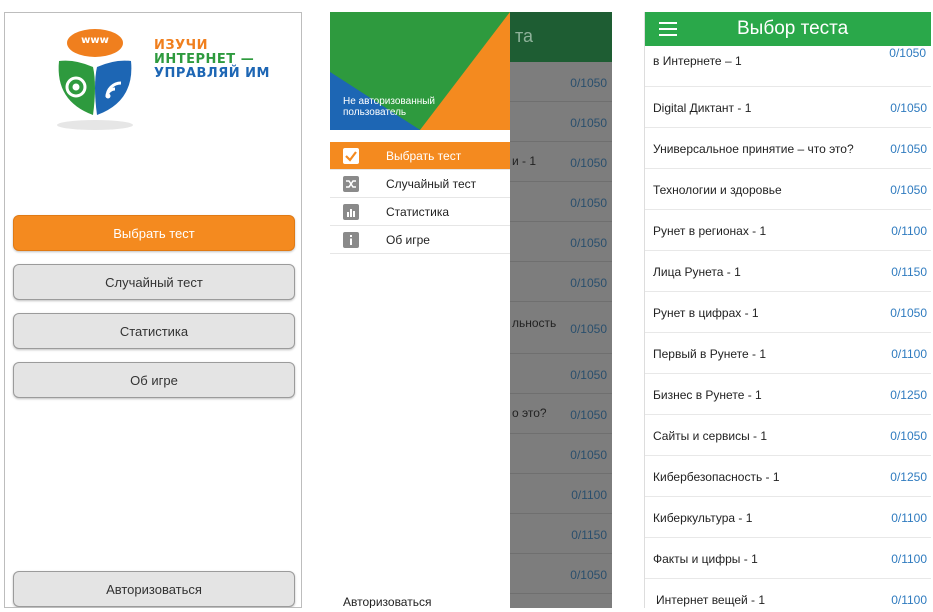 The width and height of the screenshot is (933, 612). I want to click on dimmed-row: 0/1150, so click(561, 534).